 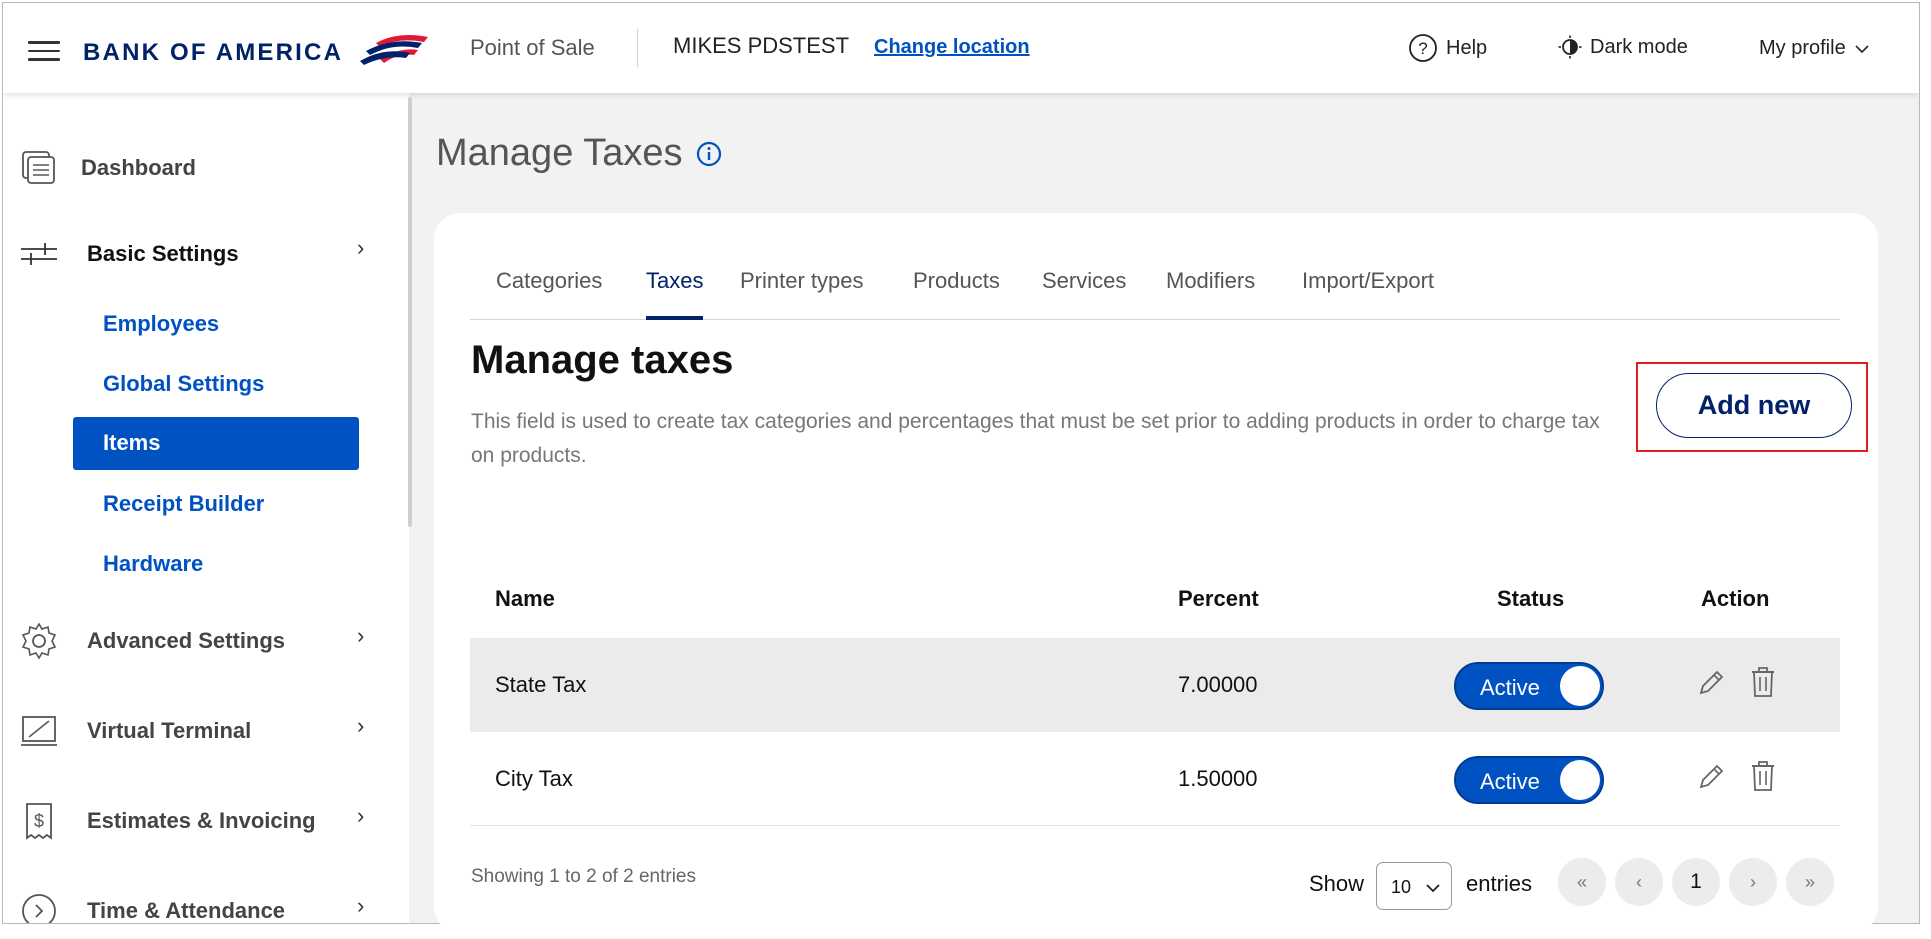 I want to click on column-header-status: Status, so click(x=1531, y=598).